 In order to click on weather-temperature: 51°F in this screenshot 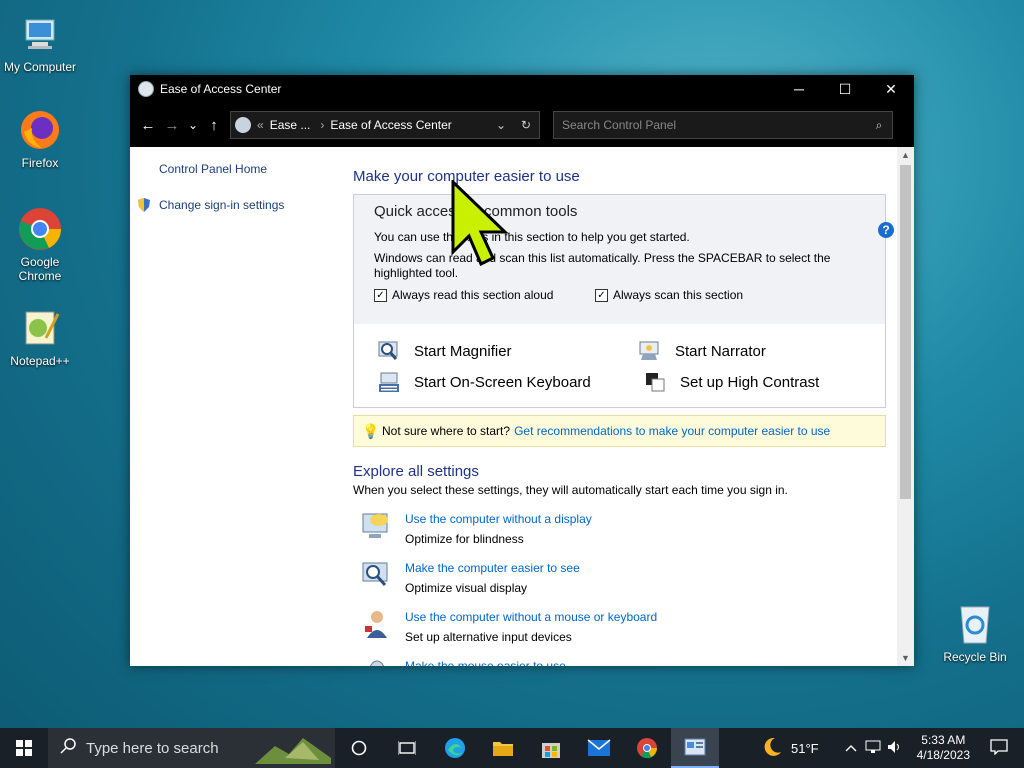, I will do `click(805, 748)`.